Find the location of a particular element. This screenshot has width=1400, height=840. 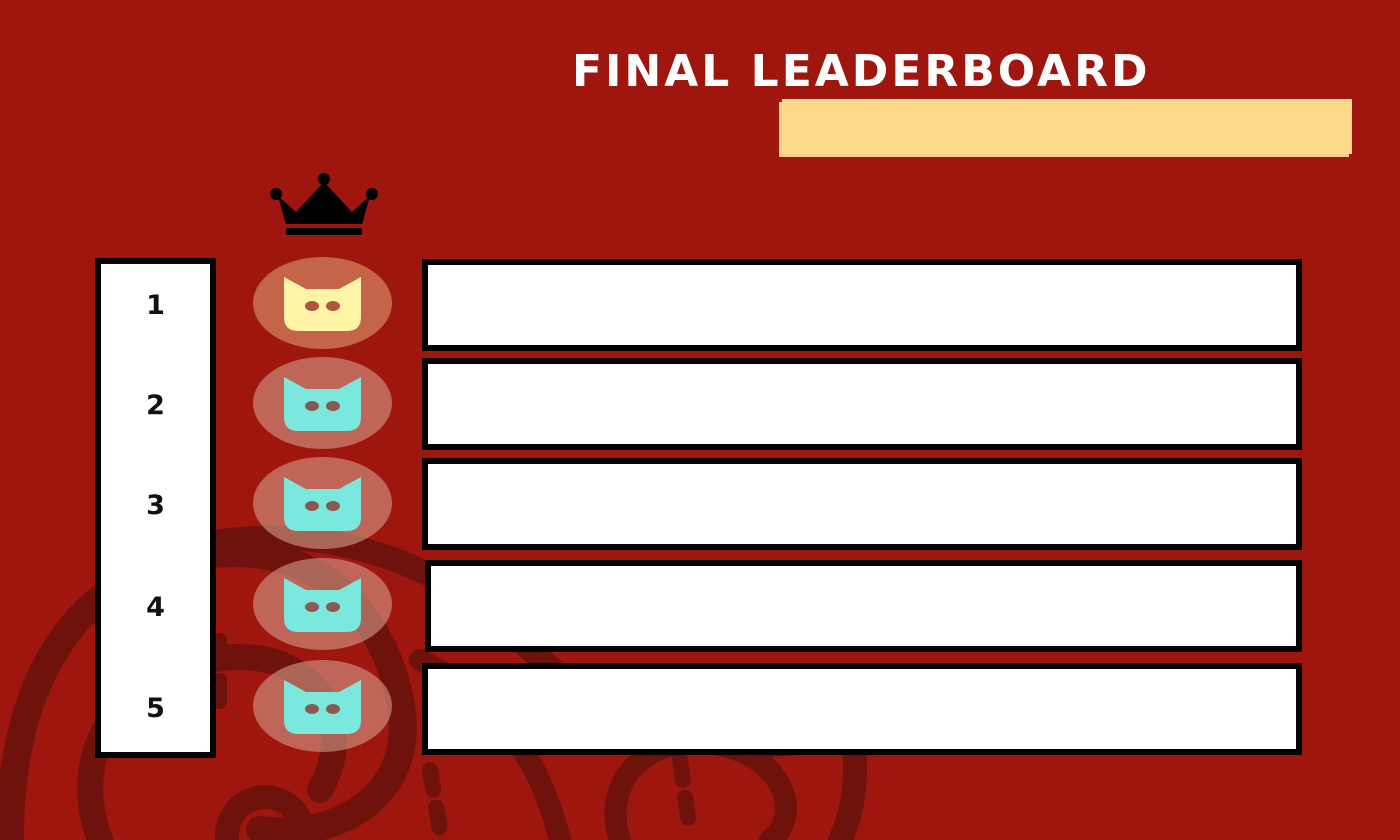

page-title: FINAL LEADERBOARD is located at coordinates (861, 71).